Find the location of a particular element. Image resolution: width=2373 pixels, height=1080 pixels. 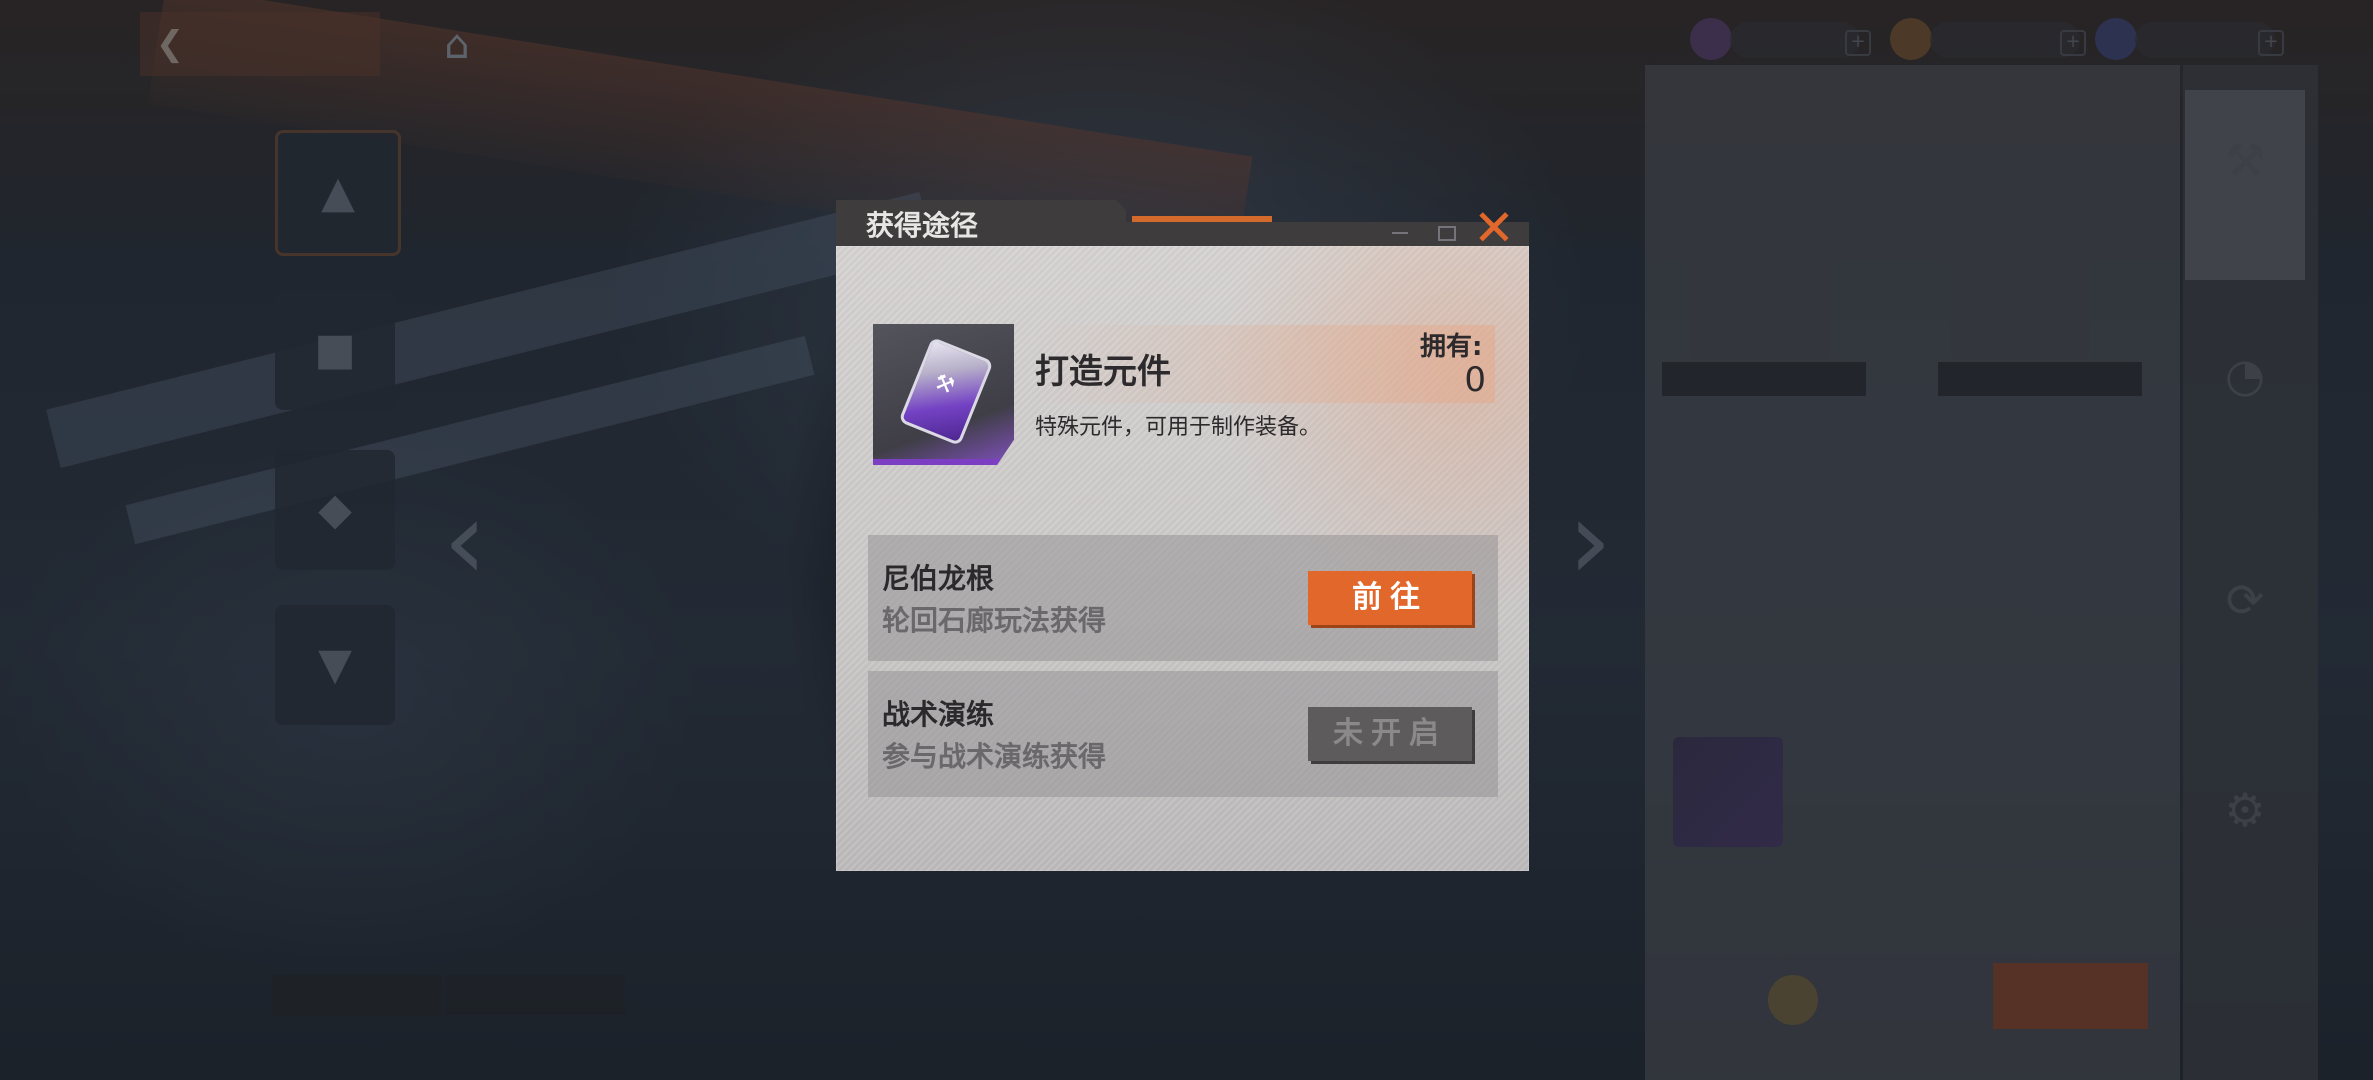

source-row: 战术演练 参与战术演练获得 未开启 is located at coordinates (1183, 734).